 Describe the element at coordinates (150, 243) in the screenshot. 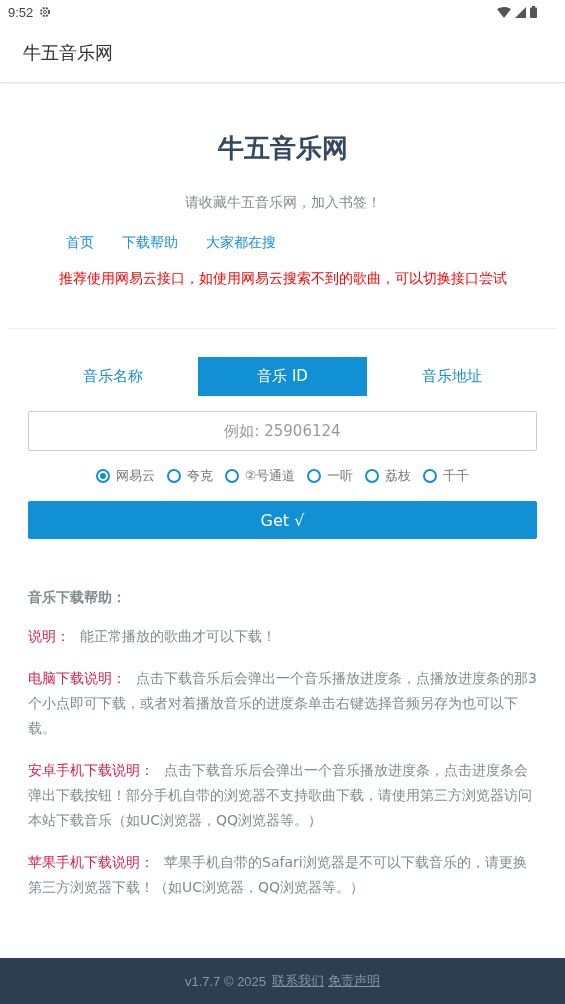

I see `nav-link: 下载帮助` at that location.